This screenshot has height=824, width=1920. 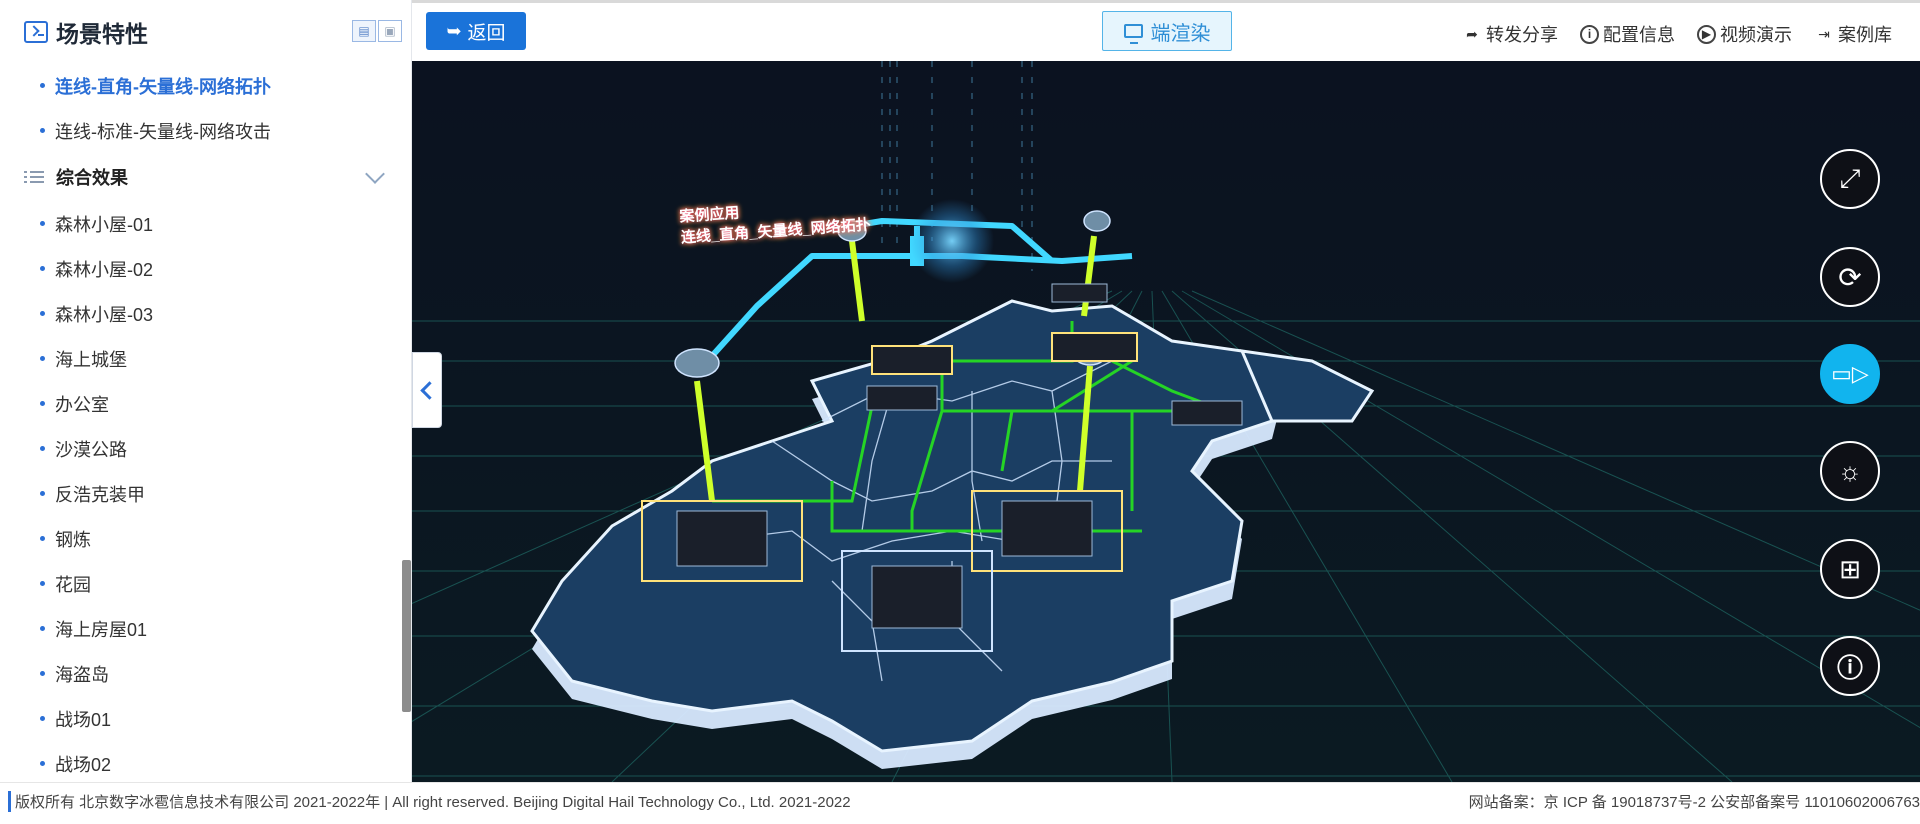 I want to click on sidebar-title: 场景特性, so click(x=102, y=33).